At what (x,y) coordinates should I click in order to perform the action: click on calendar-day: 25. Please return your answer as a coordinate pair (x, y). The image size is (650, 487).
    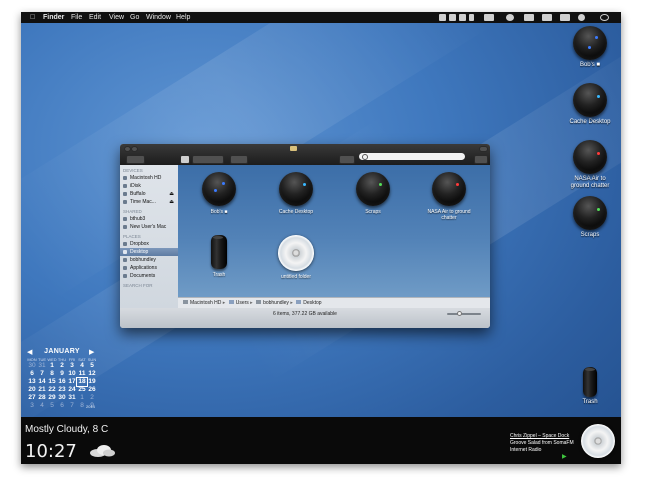
    Looking at the image, I should click on (82, 390).